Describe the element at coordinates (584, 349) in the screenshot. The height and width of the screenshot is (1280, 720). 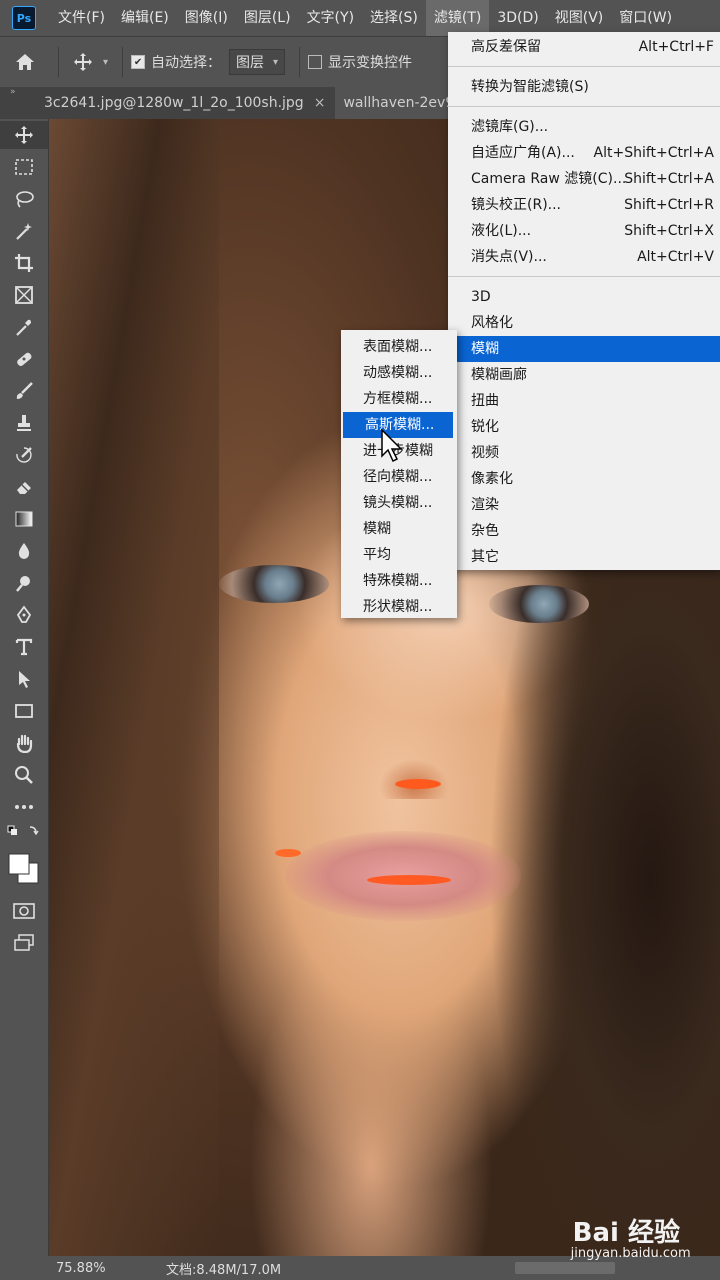
I see `filter-menu-item: 模糊` at that location.